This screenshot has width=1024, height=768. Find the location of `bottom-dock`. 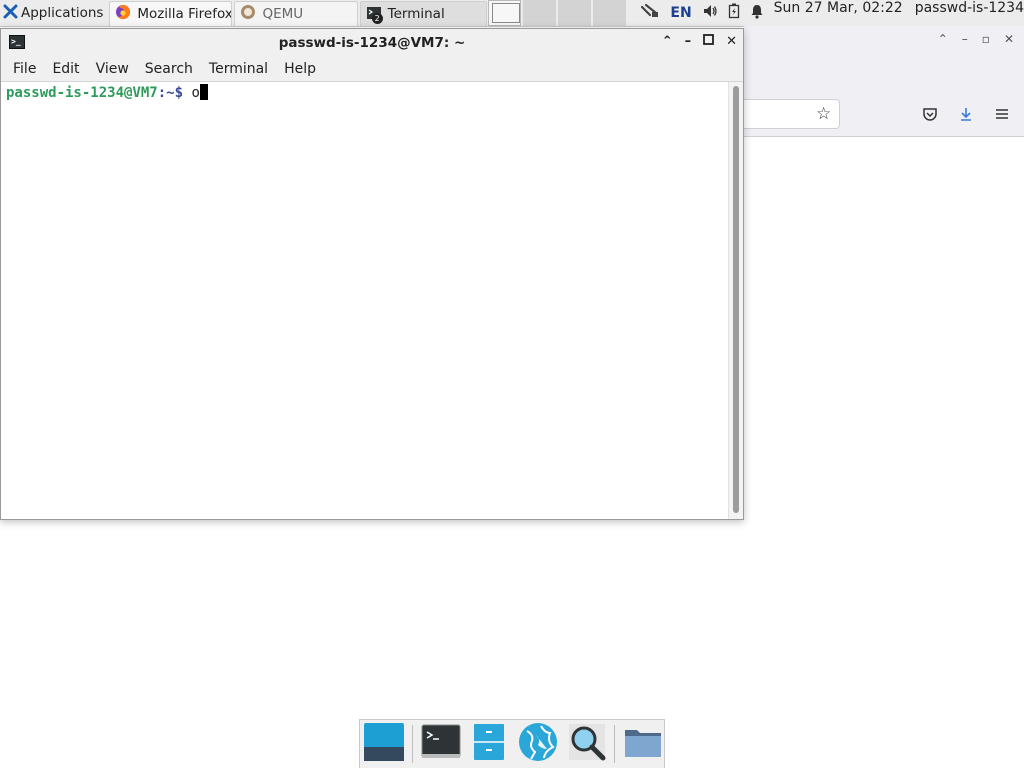

bottom-dock is located at coordinates (512, 743).